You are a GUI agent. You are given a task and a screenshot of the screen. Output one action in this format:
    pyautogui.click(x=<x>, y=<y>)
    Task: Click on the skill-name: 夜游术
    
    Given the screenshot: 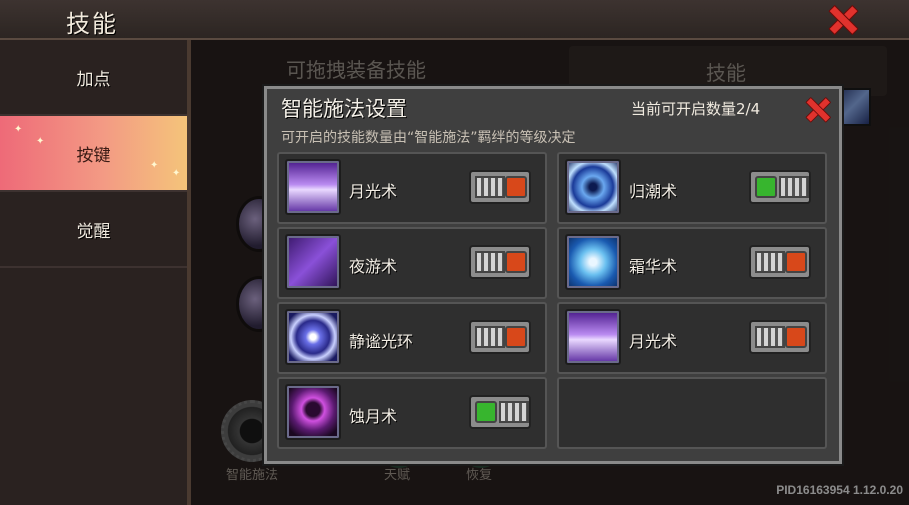 What is the action you would take?
    pyautogui.click(x=373, y=266)
    